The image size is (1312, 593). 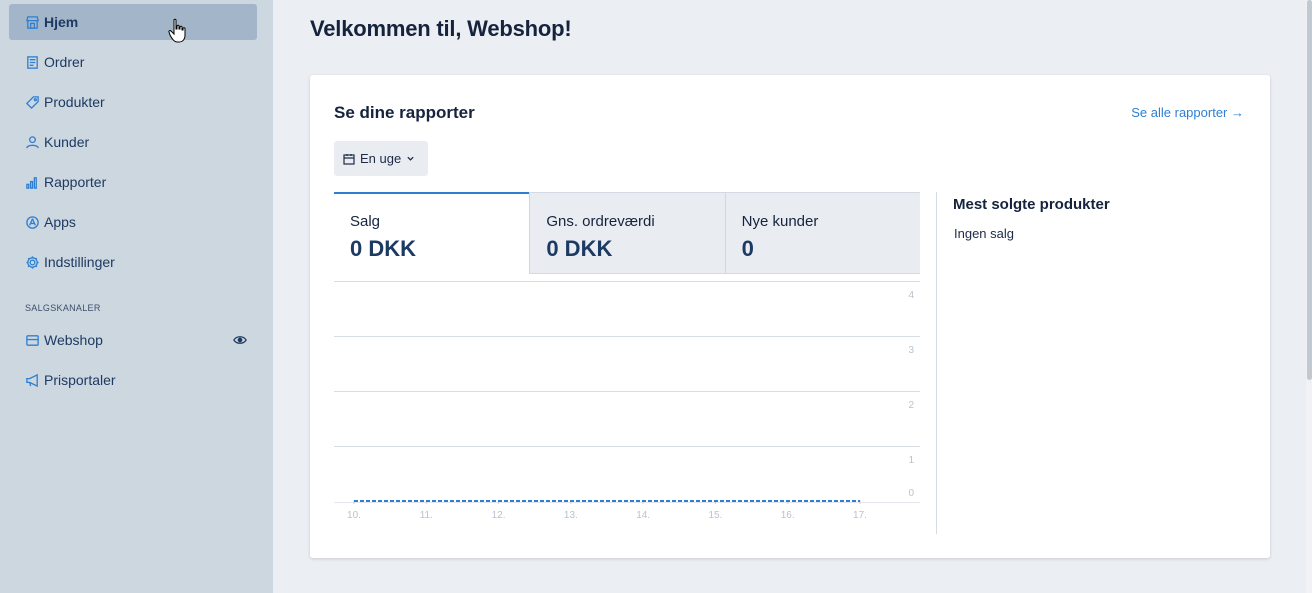 I want to click on user-icon, so click(x=32, y=142).